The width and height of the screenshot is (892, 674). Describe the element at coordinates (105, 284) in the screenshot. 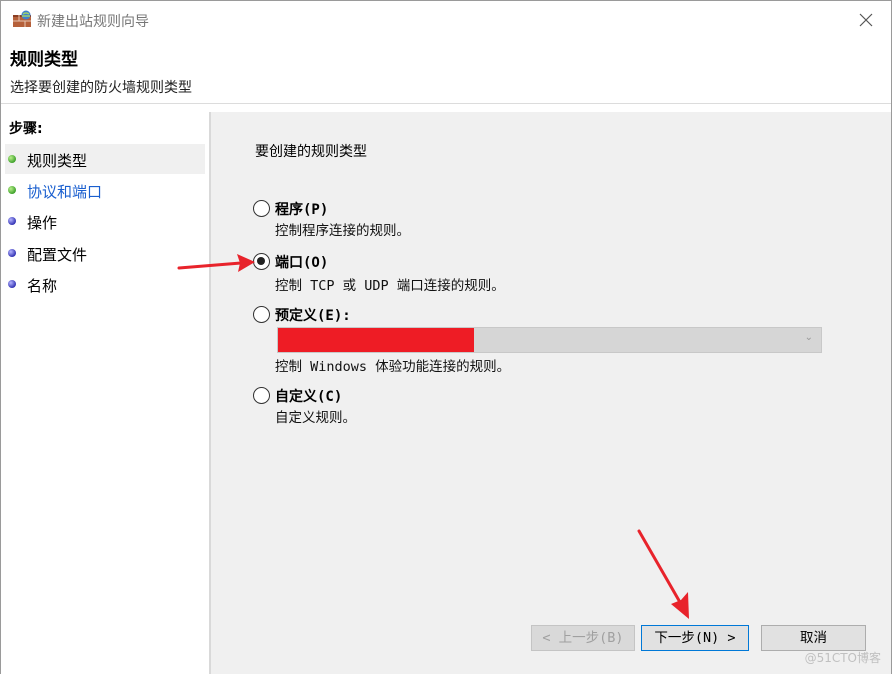

I see `step-name: 名称` at that location.